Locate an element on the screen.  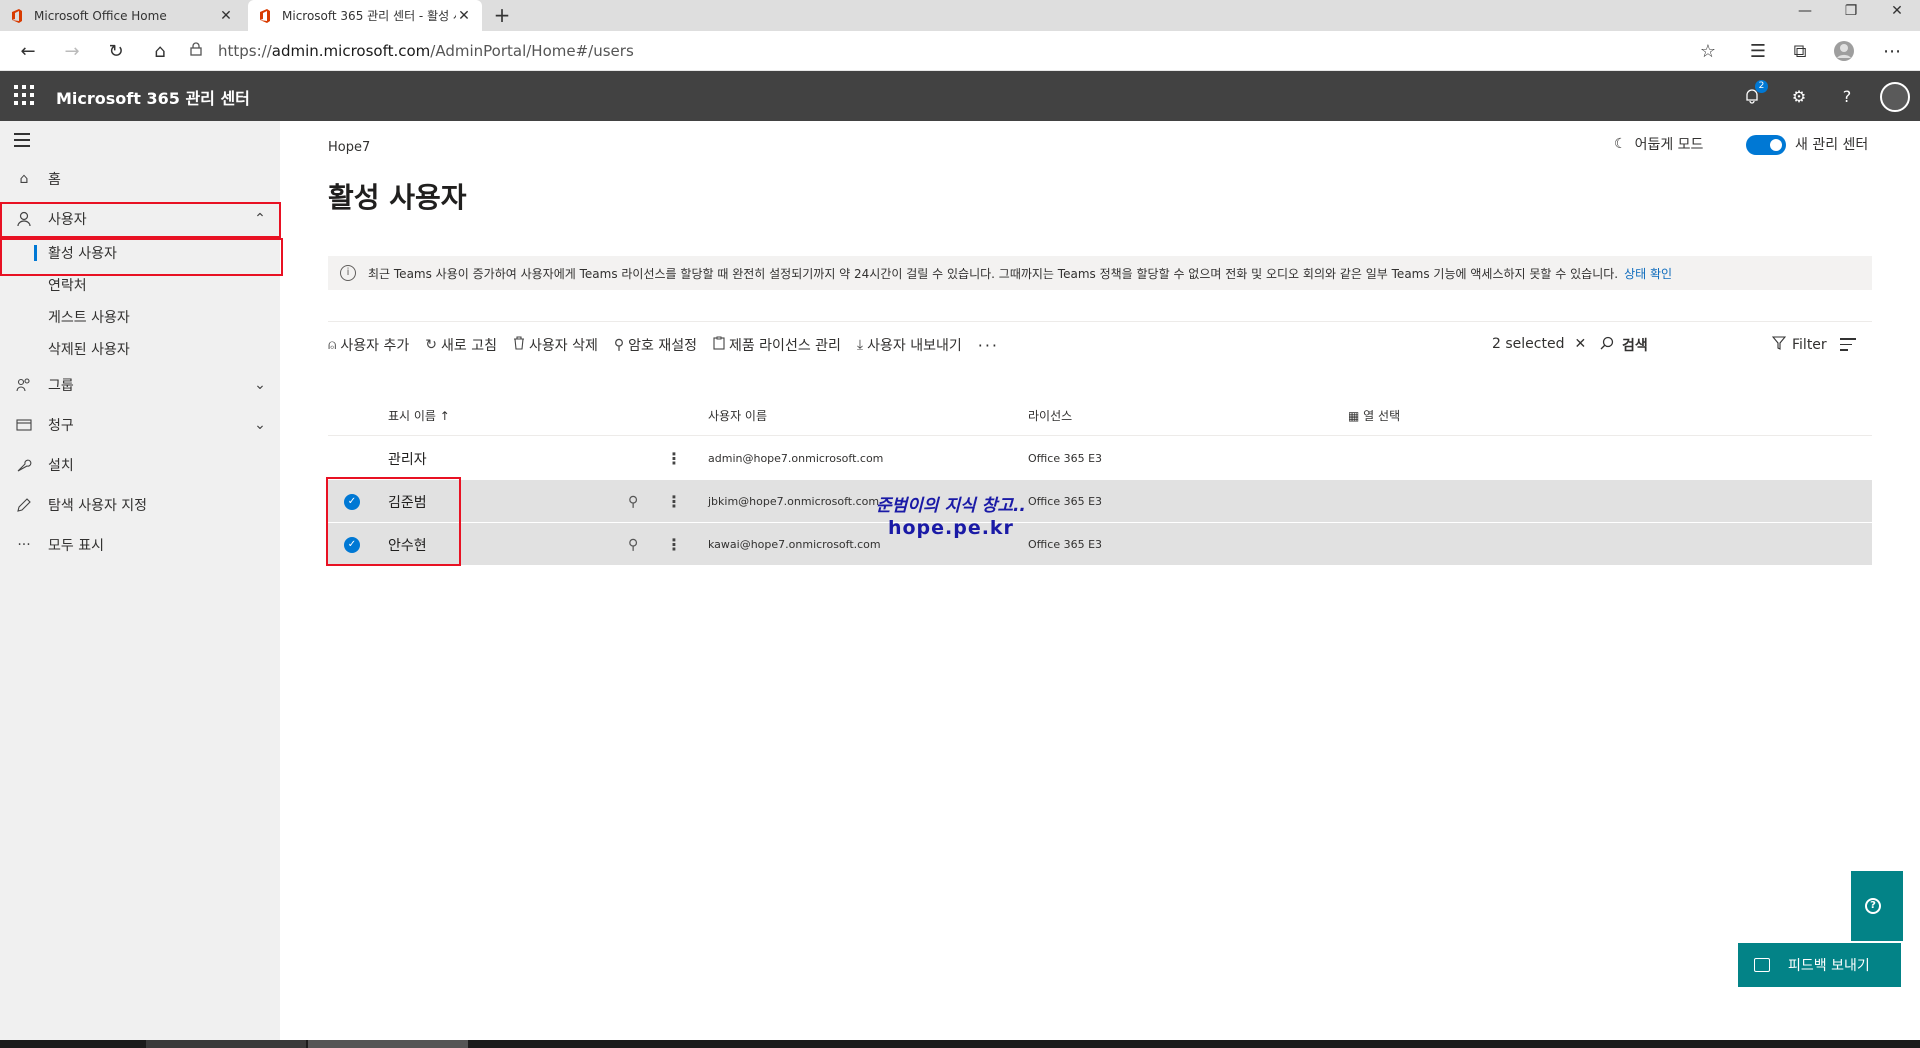
more-commands-icon: ··· is located at coordinates (988, 345).